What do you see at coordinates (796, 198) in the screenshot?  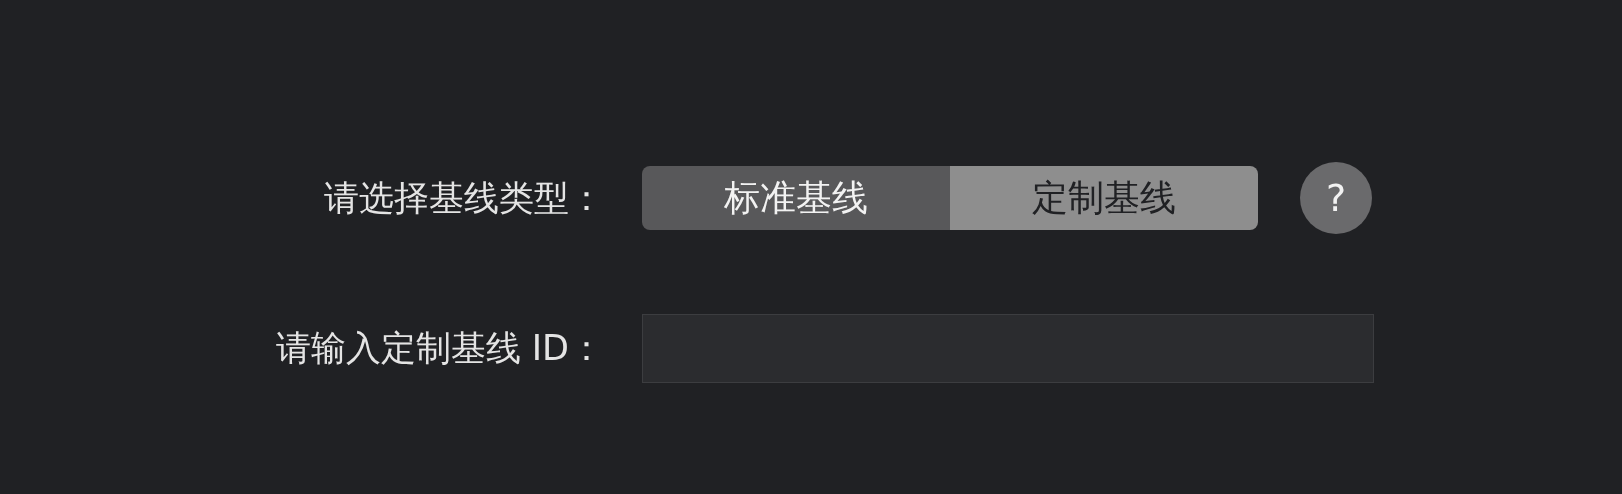 I see `segment-tab: 标准基线` at bounding box center [796, 198].